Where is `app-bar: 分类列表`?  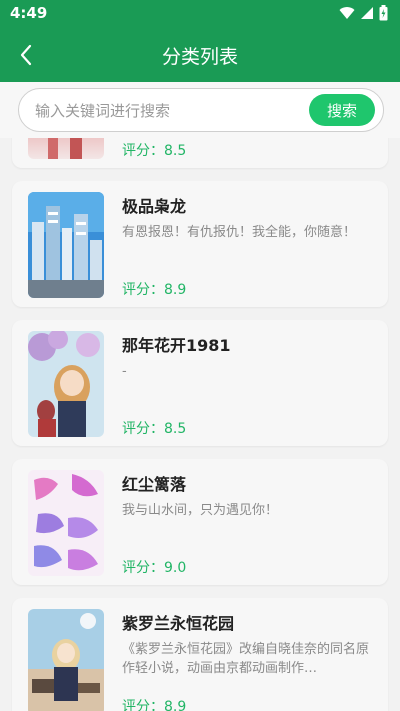 app-bar: 分类列表 is located at coordinates (200, 55).